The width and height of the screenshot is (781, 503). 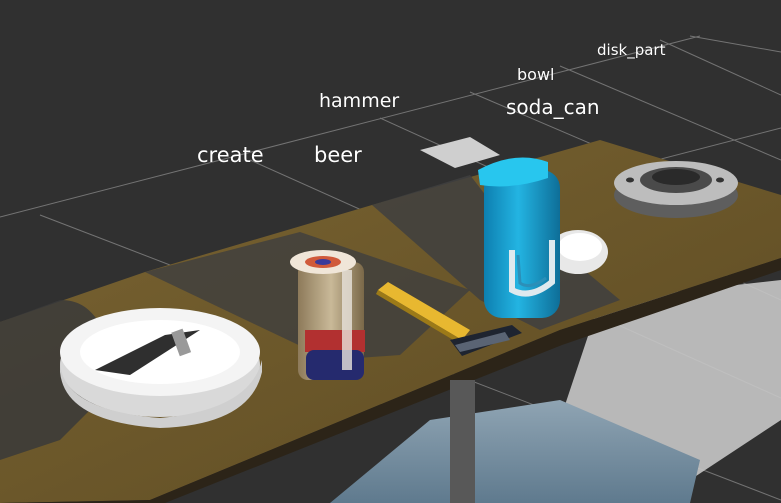 What do you see at coordinates (327, 315) in the screenshot?
I see `beer-object` at bounding box center [327, 315].